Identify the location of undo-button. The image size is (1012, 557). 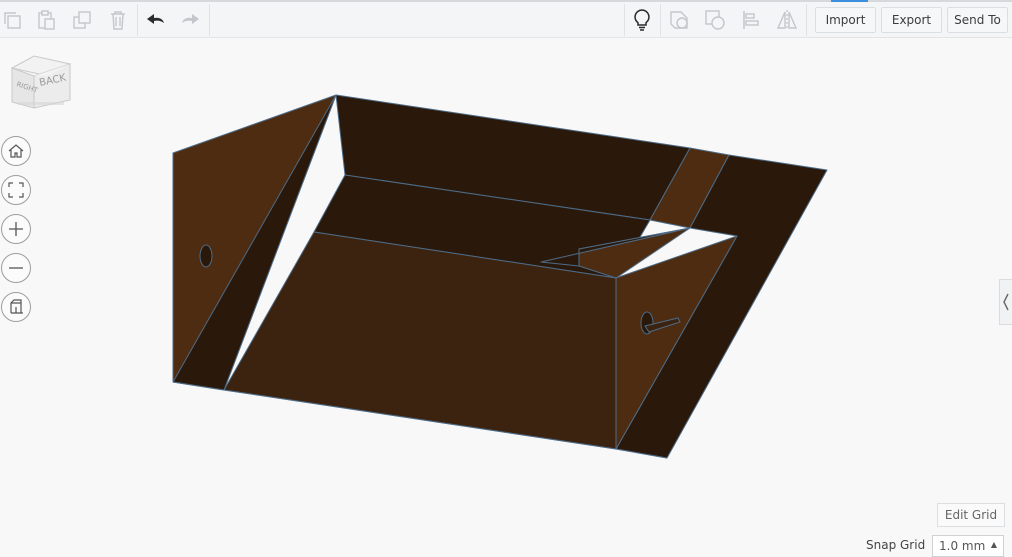
(156, 20).